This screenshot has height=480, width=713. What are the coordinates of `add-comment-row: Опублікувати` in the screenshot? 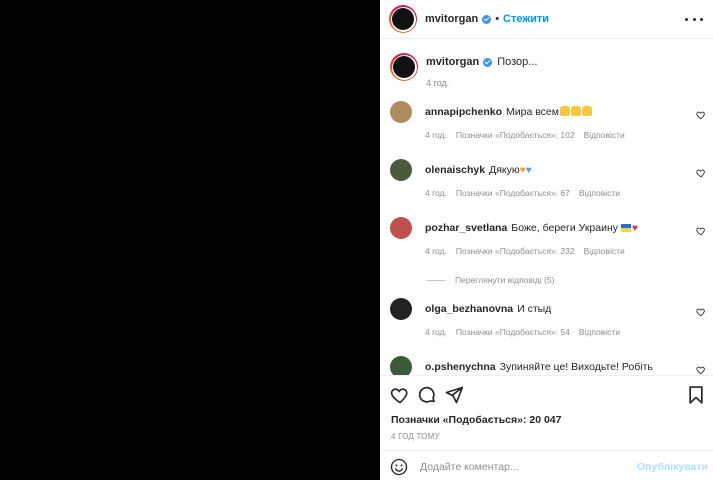 It's located at (549, 467).